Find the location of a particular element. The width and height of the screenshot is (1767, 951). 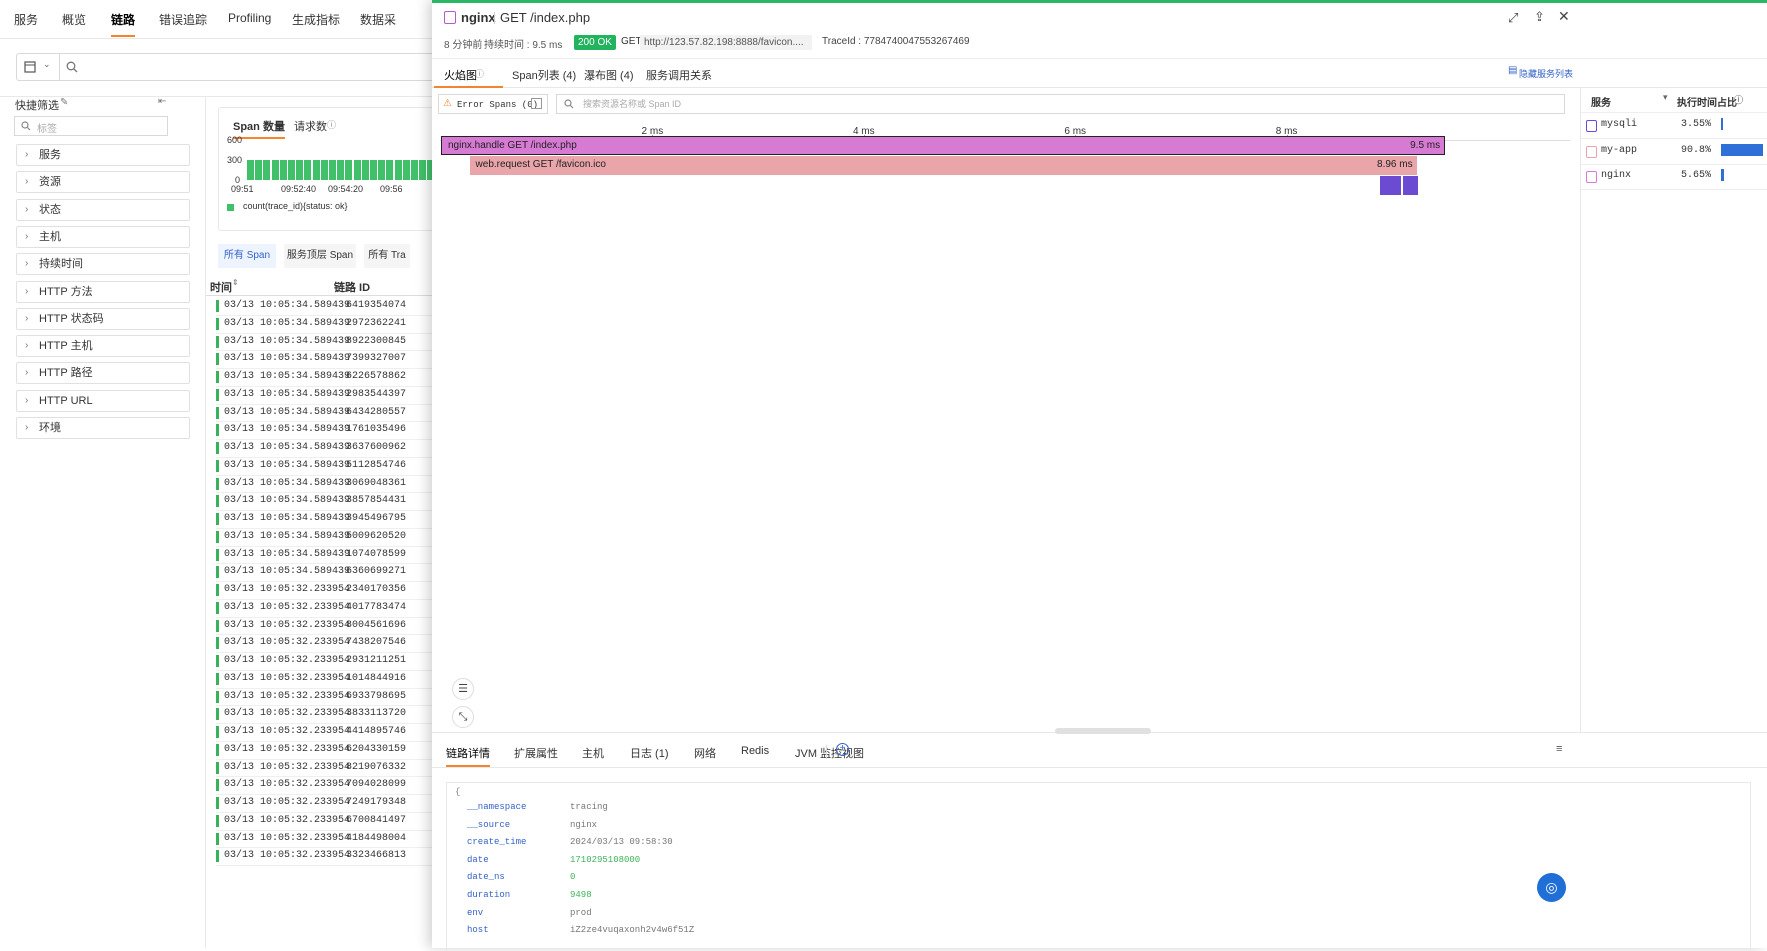

detail-tab: JVM 监控视图 is located at coordinates (829, 753).